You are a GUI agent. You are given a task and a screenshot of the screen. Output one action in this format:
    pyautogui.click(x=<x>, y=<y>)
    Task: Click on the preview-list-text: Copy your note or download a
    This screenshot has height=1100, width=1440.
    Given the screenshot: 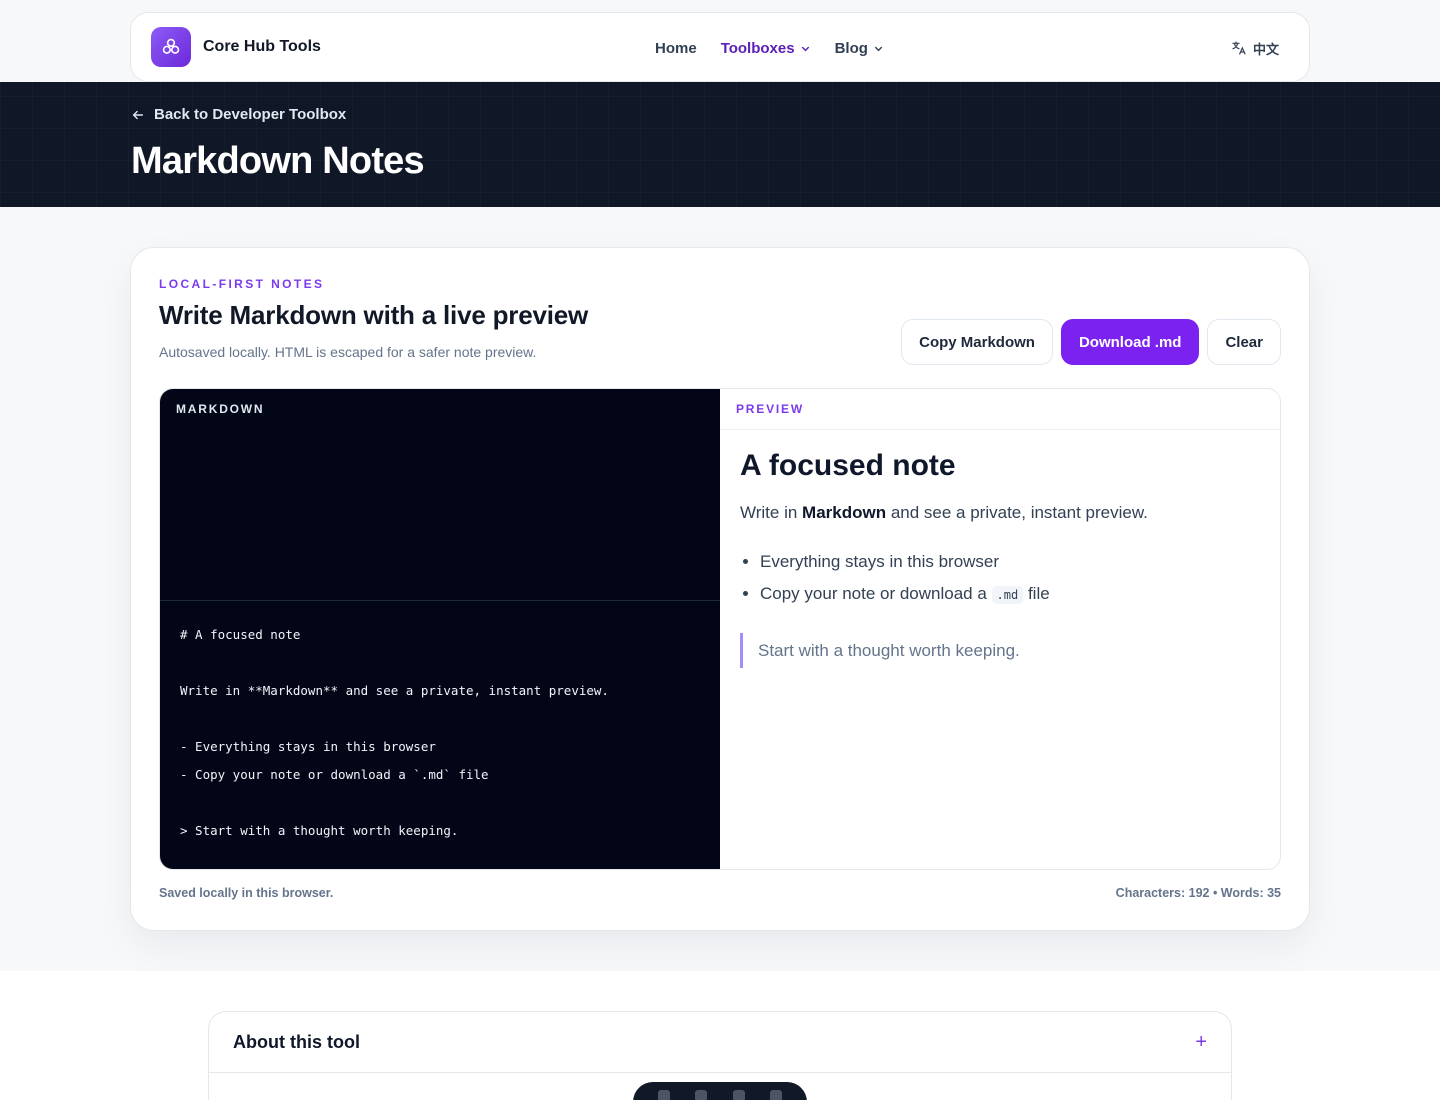 What is the action you would take?
    pyautogui.click(x=876, y=593)
    